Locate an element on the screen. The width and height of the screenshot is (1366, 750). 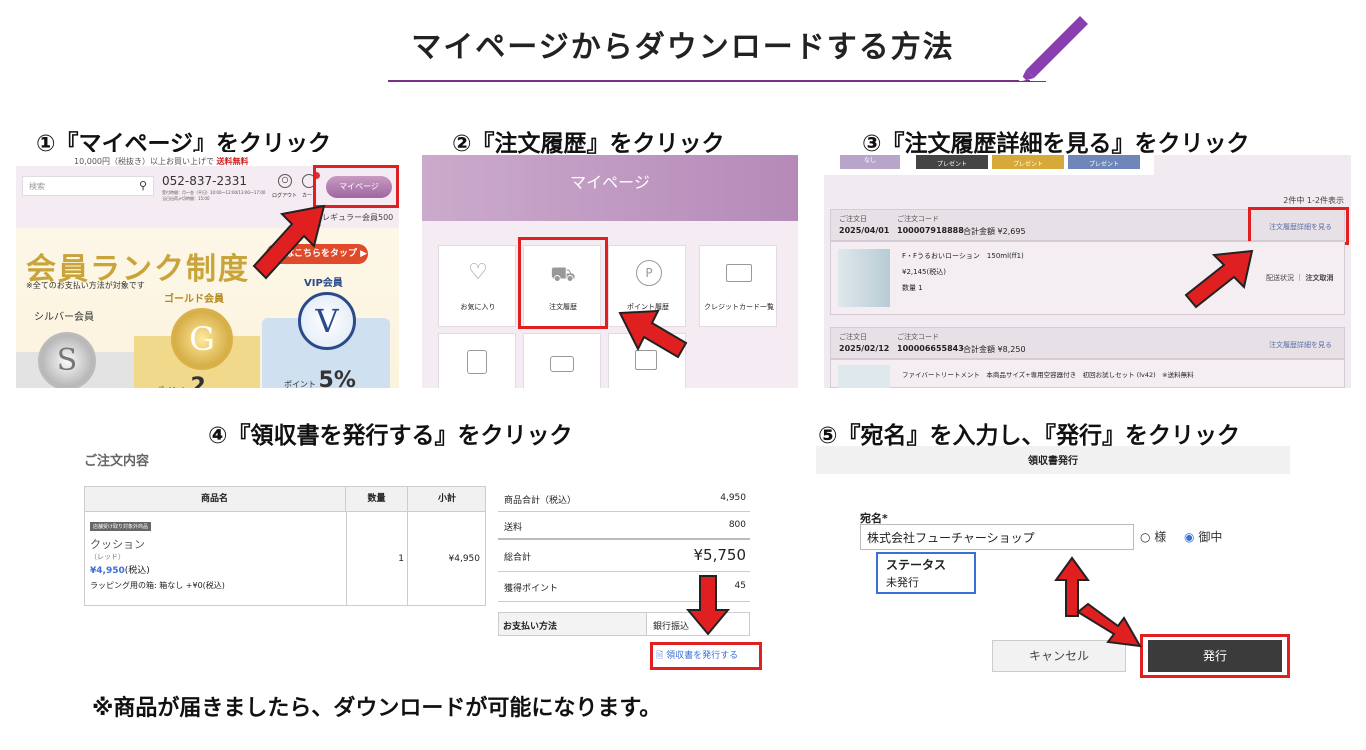
wrapping-option: ラッピング用の箱: 箱なし +¥0(税込) is located at coordinates (157, 585).